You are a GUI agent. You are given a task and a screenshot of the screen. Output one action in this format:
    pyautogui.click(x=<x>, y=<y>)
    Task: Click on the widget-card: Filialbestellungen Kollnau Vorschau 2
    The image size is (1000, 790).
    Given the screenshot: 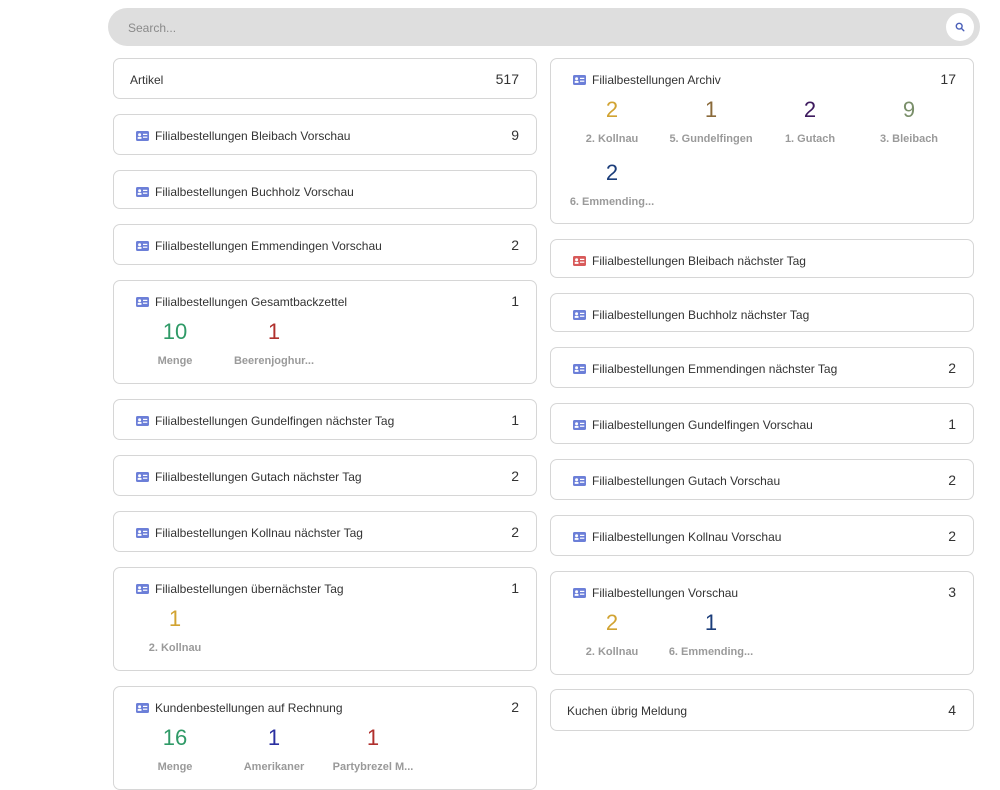 What is the action you would take?
    pyautogui.click(x=762, y=535)
    